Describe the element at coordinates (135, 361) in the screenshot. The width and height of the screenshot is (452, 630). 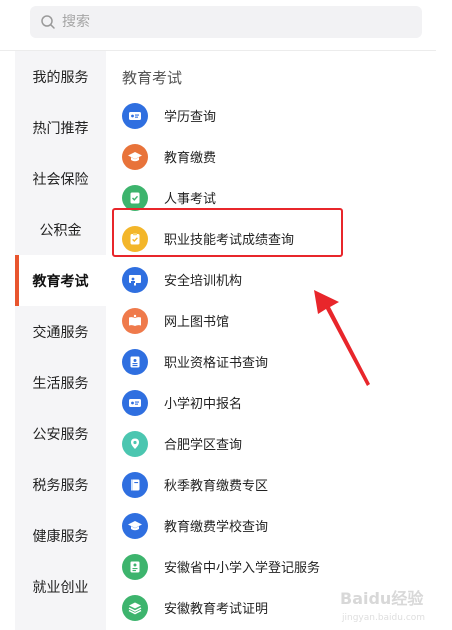
I see `certificate-icon` at that location.